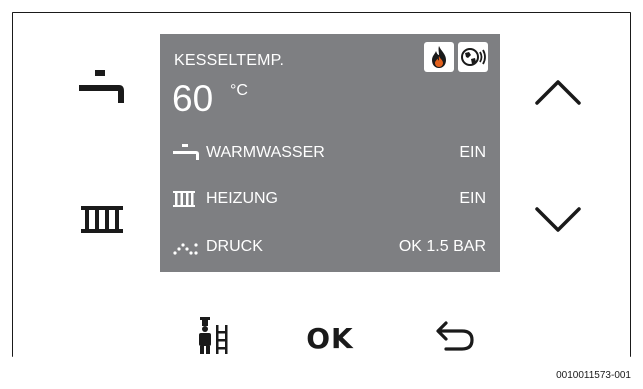 Image resolution: width=643 pixels, height=389 pixels. Describe the element at coordinates (187, 247) in the screenshot. I see `pressure-icon` at that location.